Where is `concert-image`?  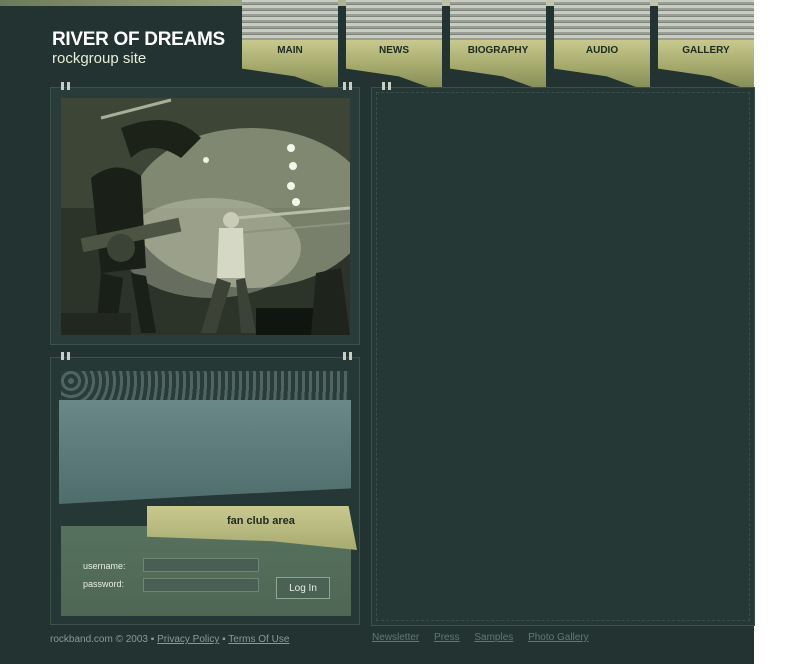
concert-image is located at coordinates (205, 216).